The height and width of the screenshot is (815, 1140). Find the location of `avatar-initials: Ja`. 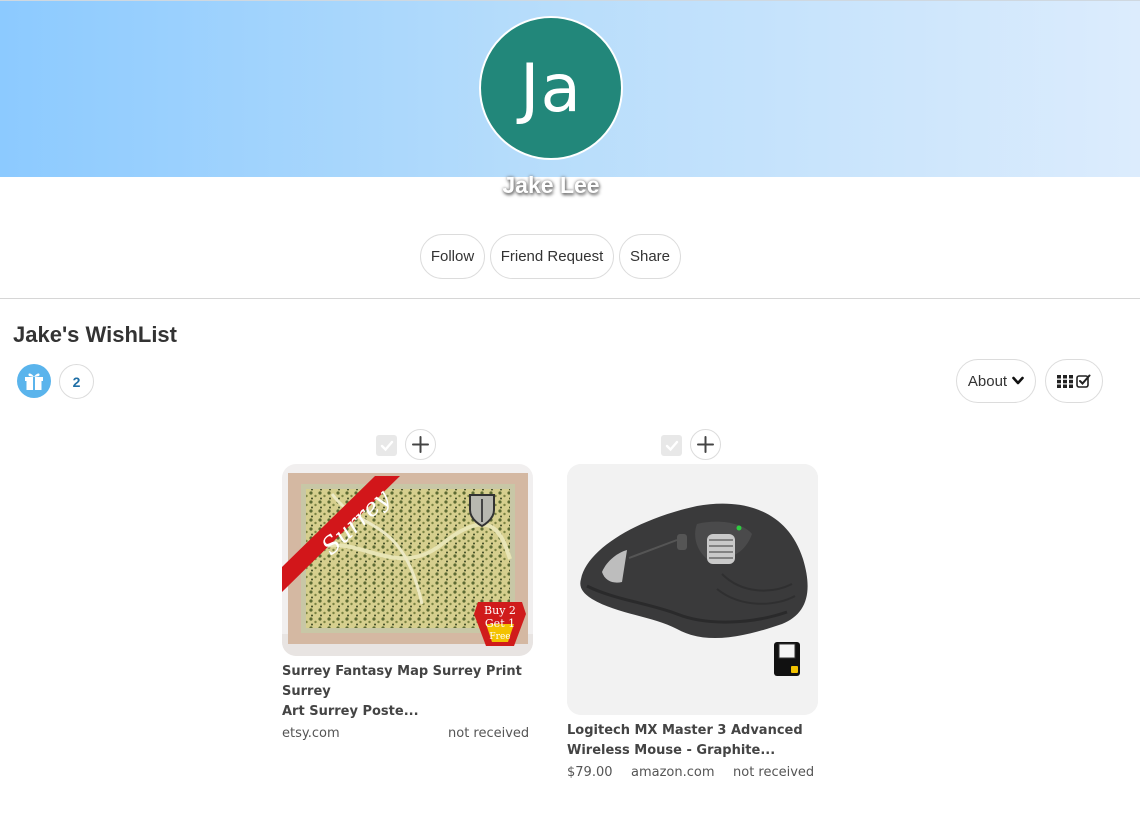

avatar-initials: Ja is located at coordinates (551, 88).